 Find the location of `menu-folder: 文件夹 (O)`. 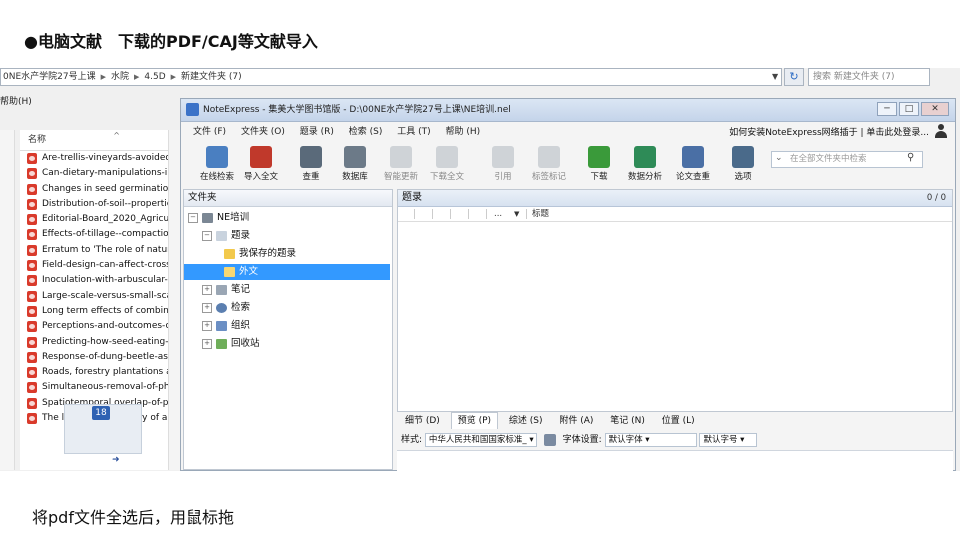

menu-folder: 文件夹 (O) is located at coordinates (263, 132).